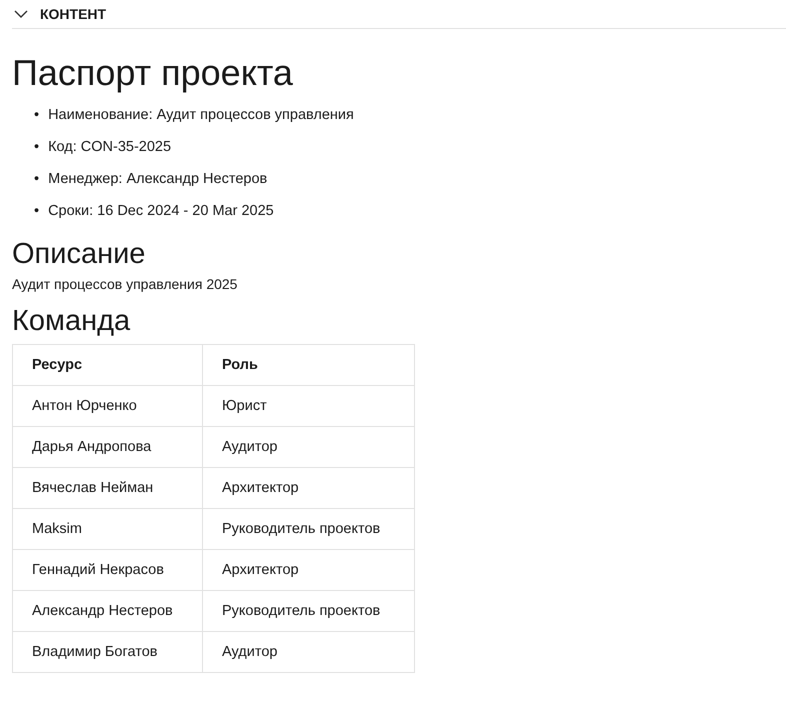  What do you see at coordinates (107, 652) in the screenshot?
I see `table-cell: Владимир Богатов` at bounding box center [107, 652].